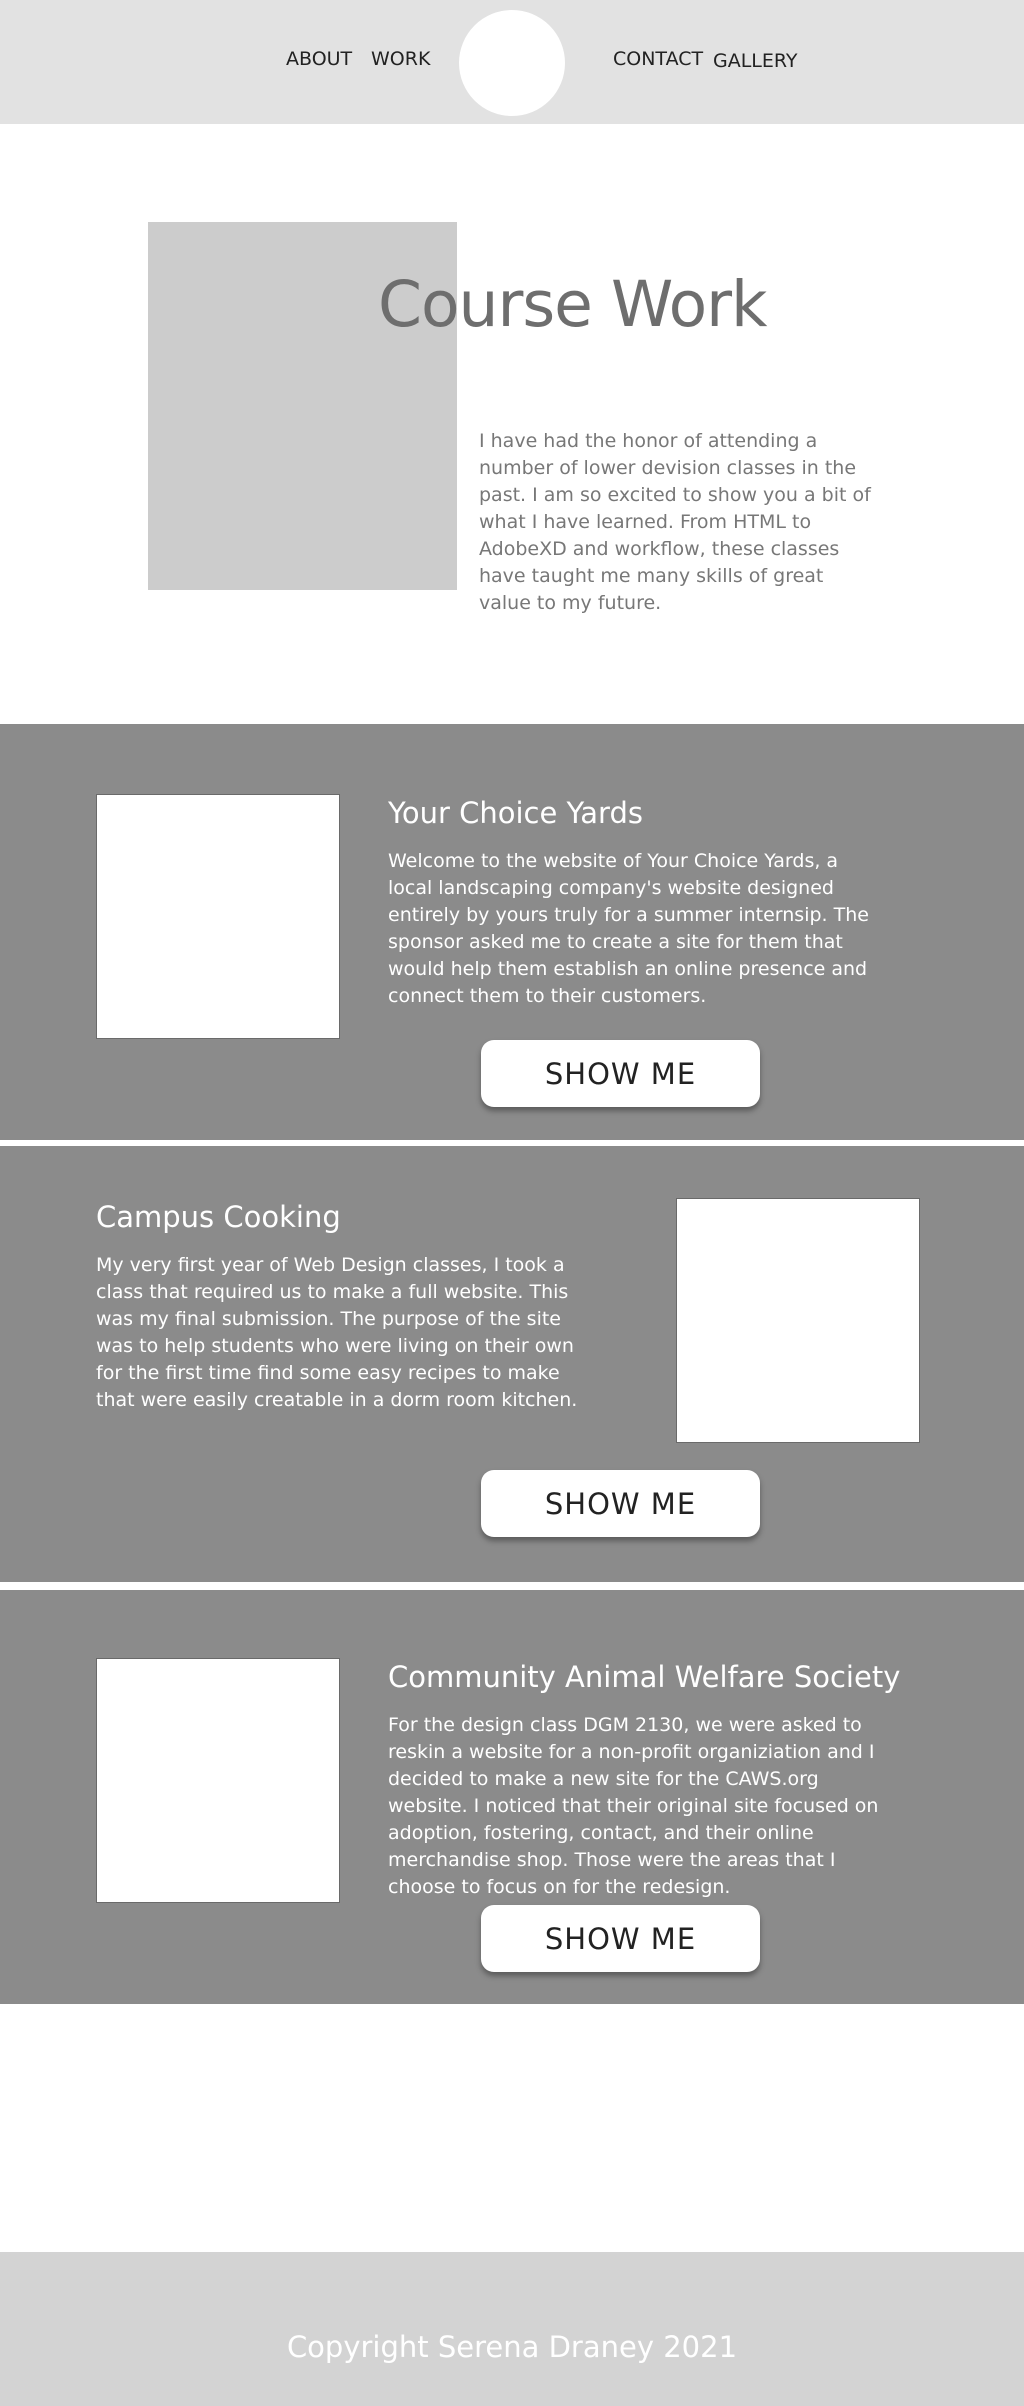 This screenshot has width=1024, height=2406. I want to click on nav-link-work: WORK, so click(400, 59).